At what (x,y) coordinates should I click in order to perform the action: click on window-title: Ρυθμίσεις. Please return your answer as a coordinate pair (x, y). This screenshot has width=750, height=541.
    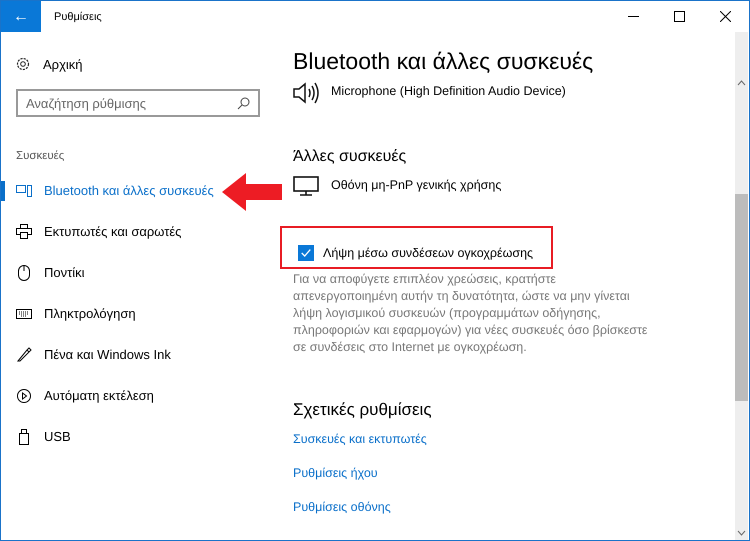
    Looking at the image, I should click on (78, 16).